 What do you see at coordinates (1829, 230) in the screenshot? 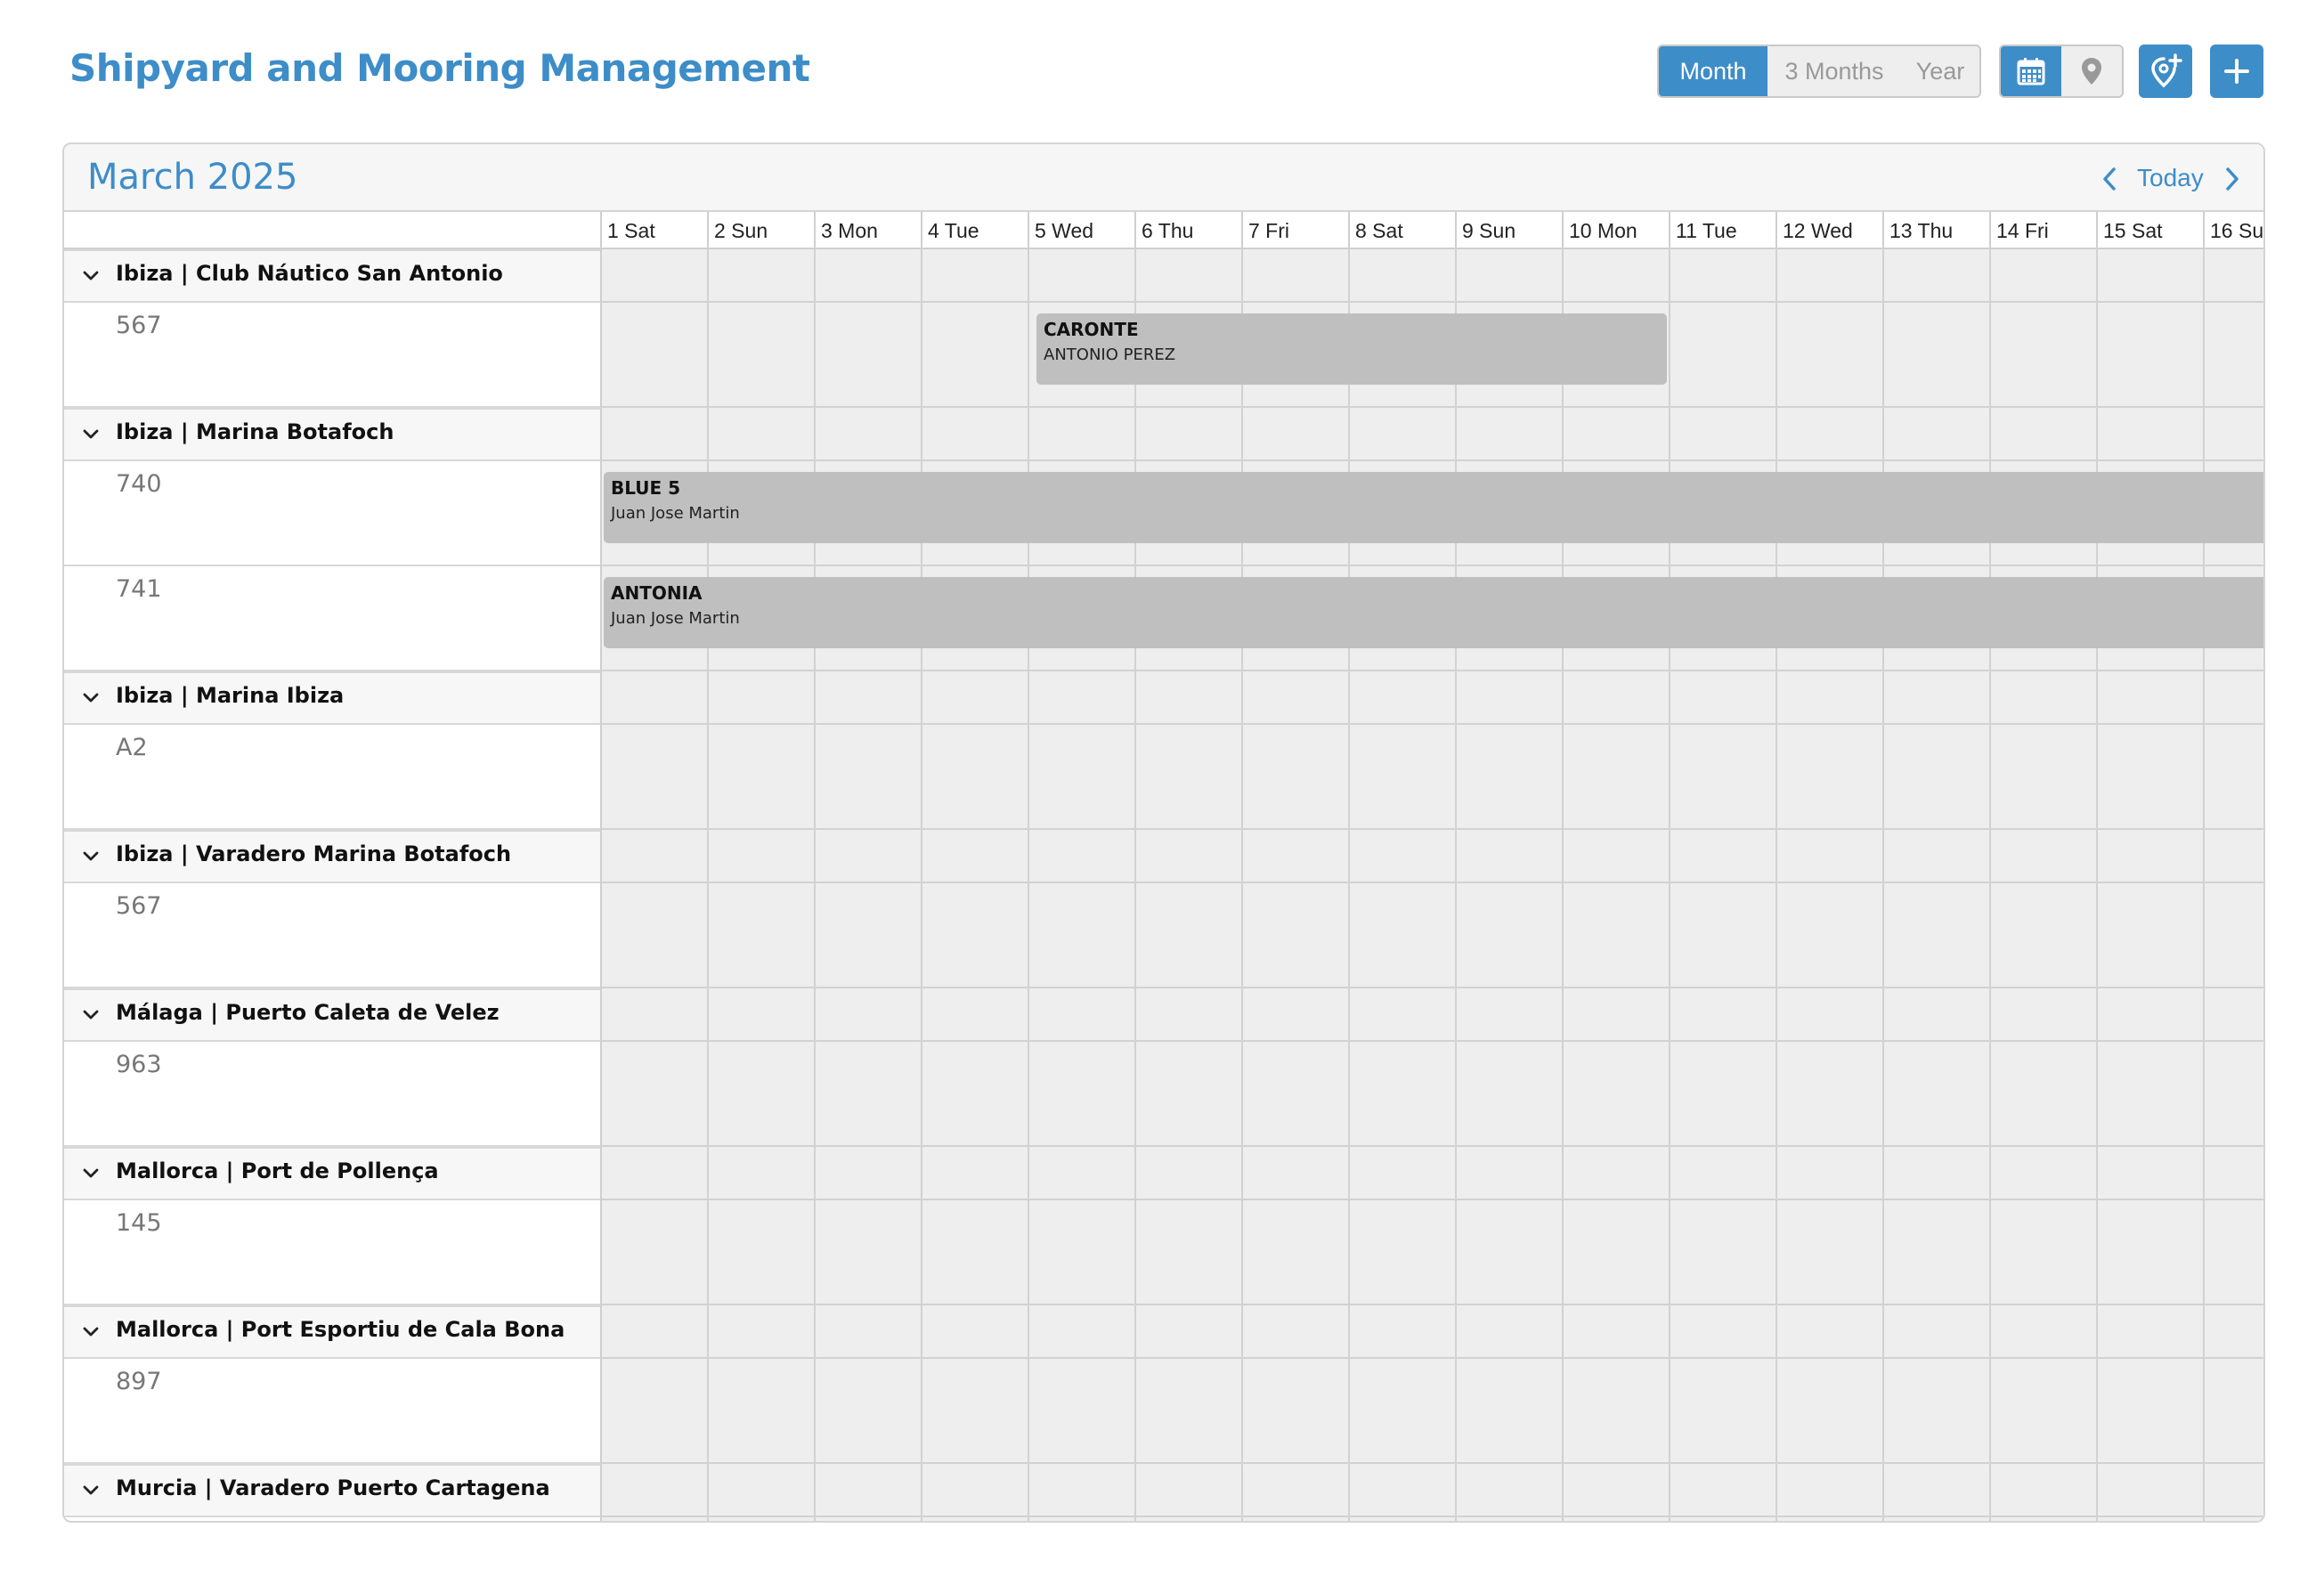
I see `day-header: 12 Wed` at bounding box center [1829, 230].